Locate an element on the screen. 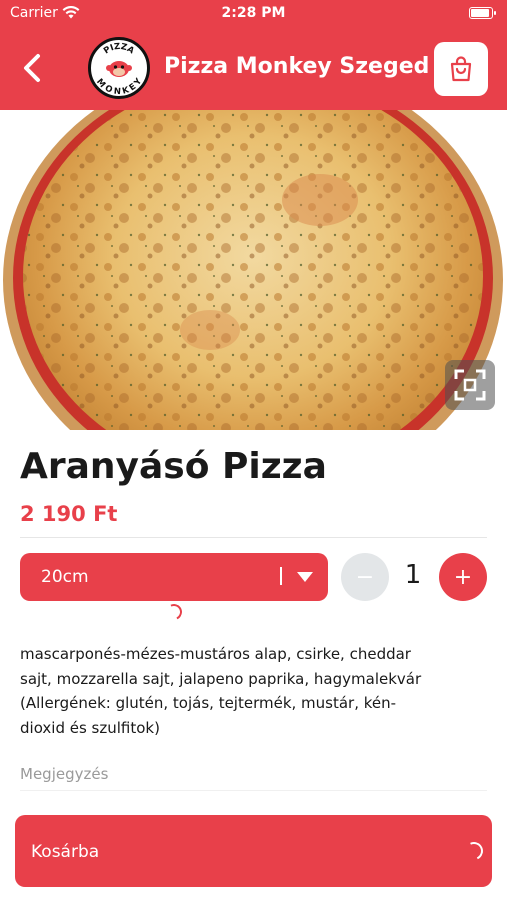 The image size is (507, 900). add-to-cart-label: Kosárba is located at coordinates (65, 852).